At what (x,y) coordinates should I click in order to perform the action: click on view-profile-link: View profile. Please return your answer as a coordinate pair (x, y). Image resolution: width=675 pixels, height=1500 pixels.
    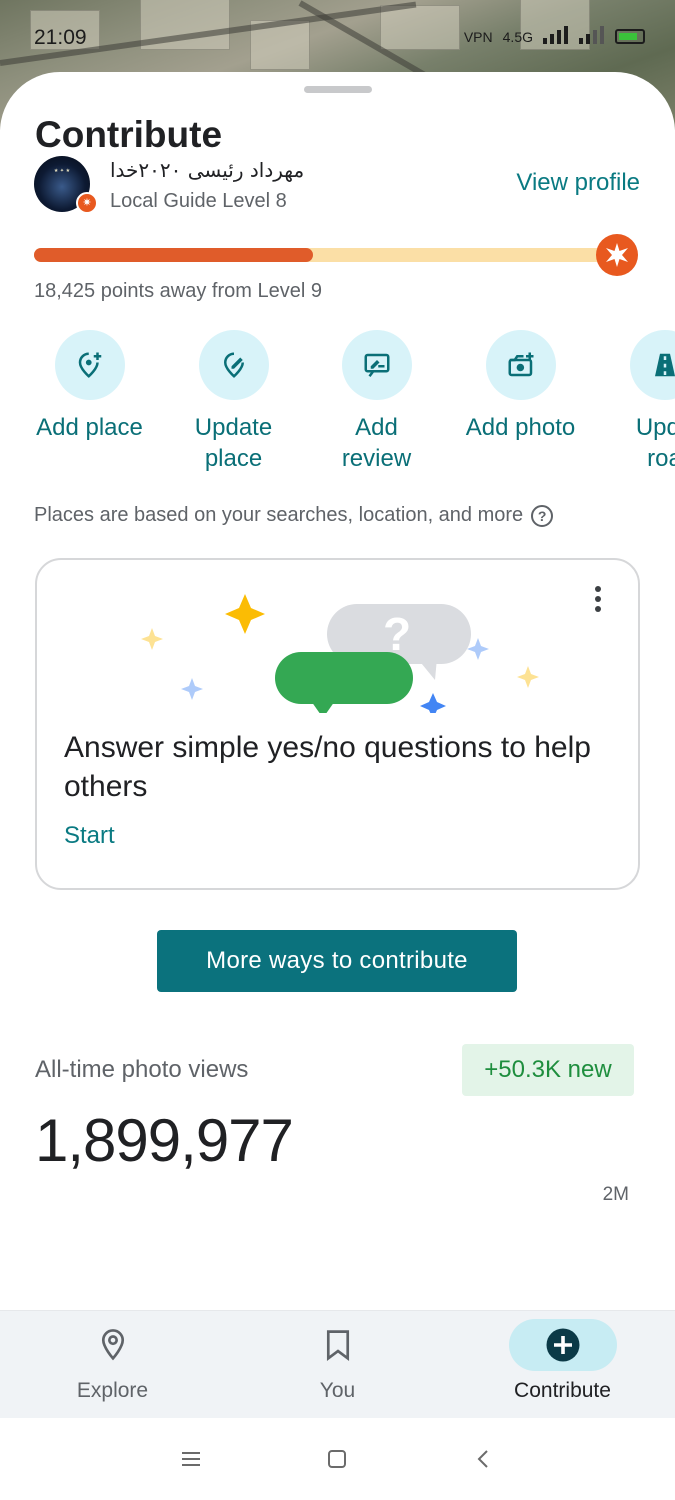
    Looking at the image, I should click on (578, 183).